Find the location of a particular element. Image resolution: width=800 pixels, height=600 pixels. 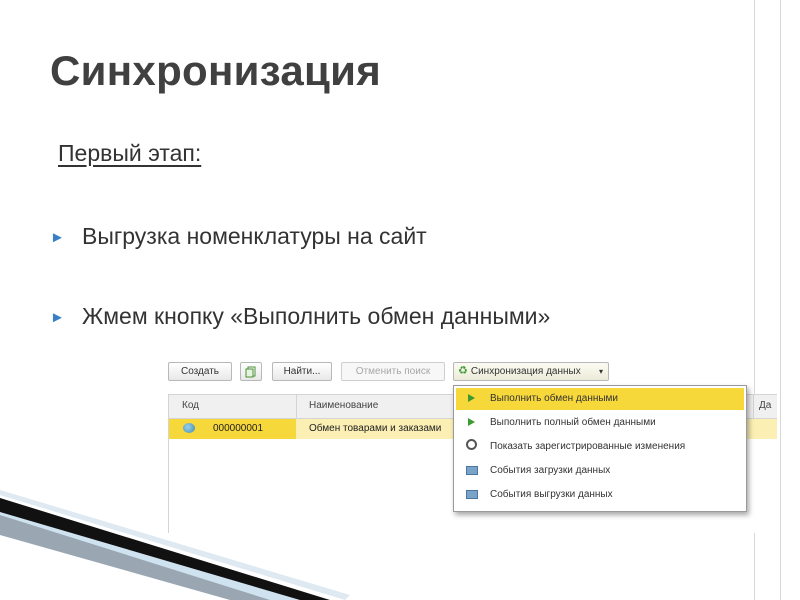

bullet-text: Выгрузка номенклатуры на сайт is located at coordinates (254, 236).